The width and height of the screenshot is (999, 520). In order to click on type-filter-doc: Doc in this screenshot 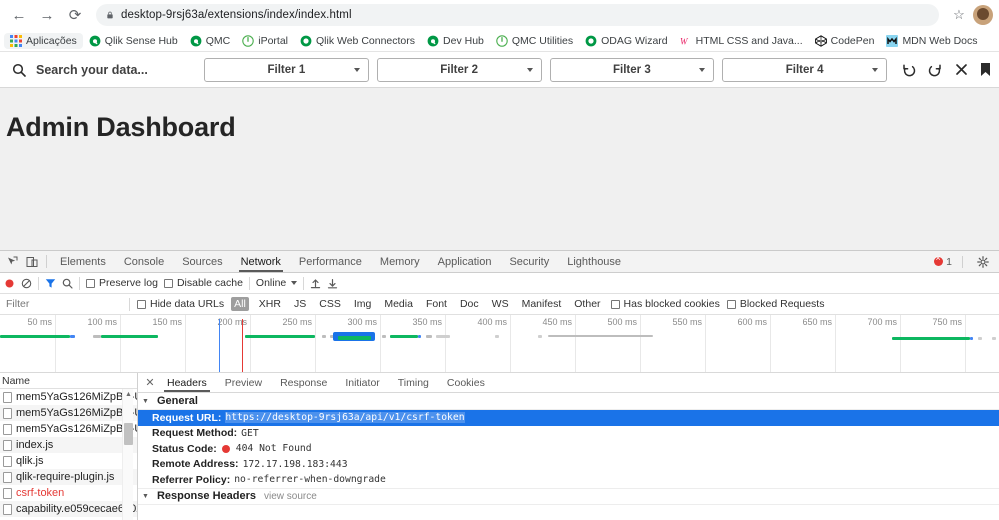, I will do `click(469, 304)`.